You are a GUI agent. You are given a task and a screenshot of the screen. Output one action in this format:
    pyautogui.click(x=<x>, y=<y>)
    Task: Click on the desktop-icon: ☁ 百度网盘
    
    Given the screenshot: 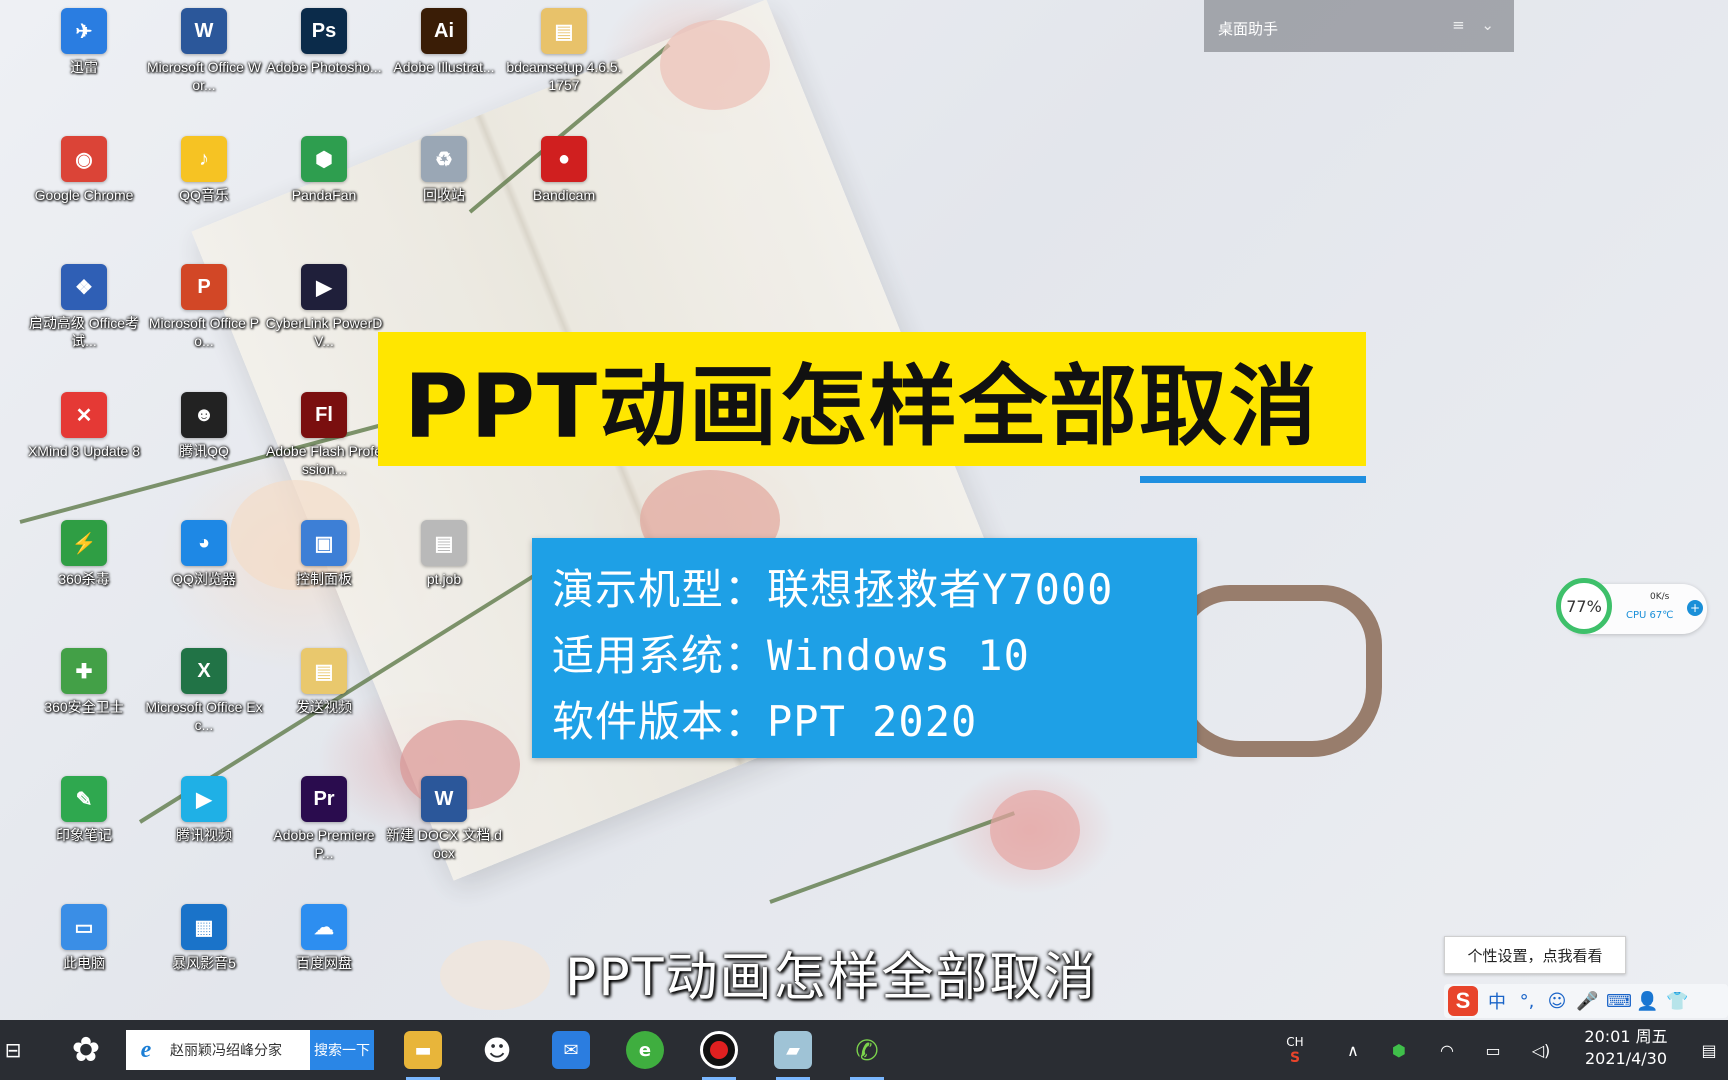 What is the action you would take?
    pyautogui.click(x=324, y=938)
    